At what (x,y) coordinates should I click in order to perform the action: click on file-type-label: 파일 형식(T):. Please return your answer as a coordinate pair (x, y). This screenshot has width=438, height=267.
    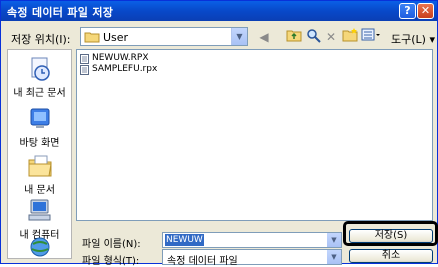
    Looking at the image, I should click on (111, 261).